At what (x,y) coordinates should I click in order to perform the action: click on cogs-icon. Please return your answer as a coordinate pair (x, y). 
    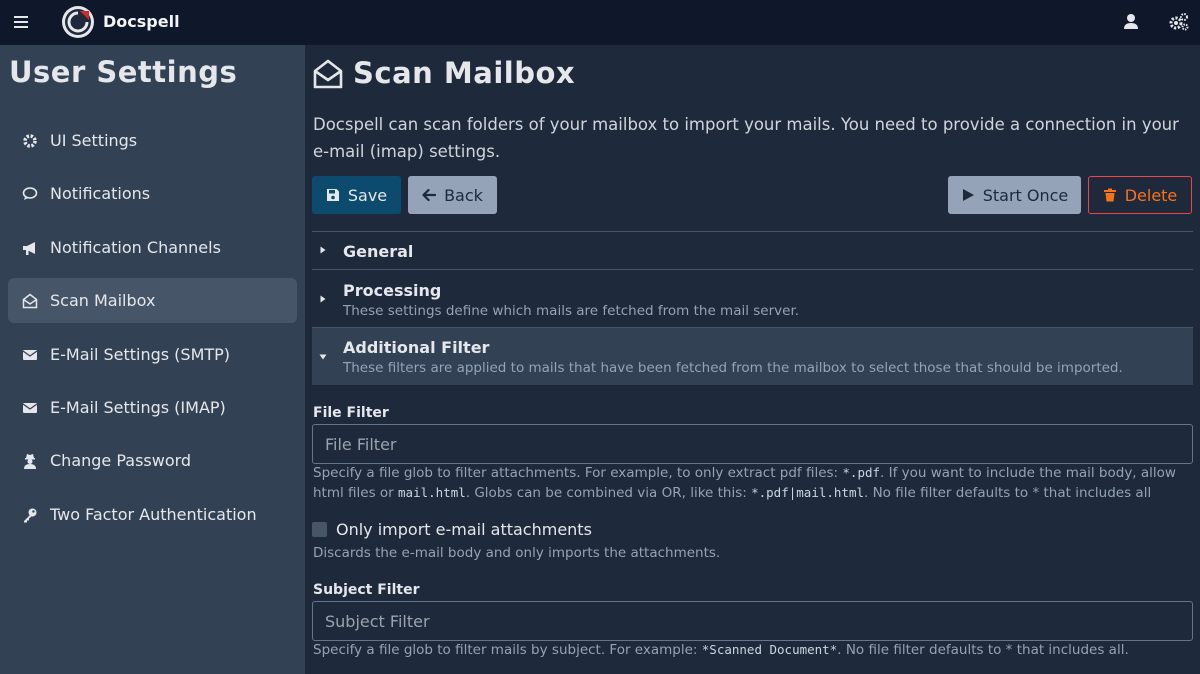
    Looking at the image, I should click on (1179, 22).